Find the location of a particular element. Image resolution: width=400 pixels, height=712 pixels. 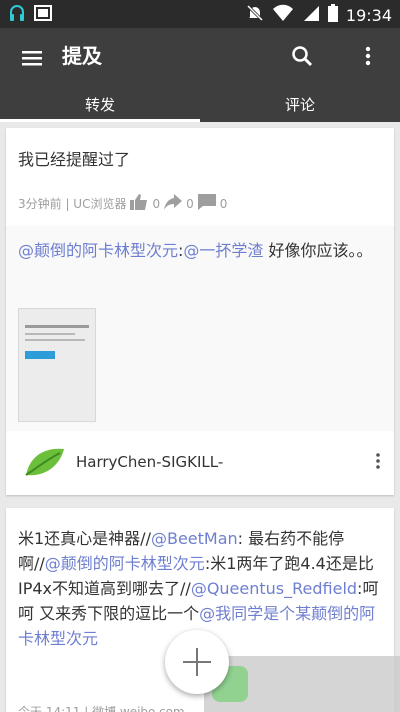

signal-icon is located at coordinates (311, 15).